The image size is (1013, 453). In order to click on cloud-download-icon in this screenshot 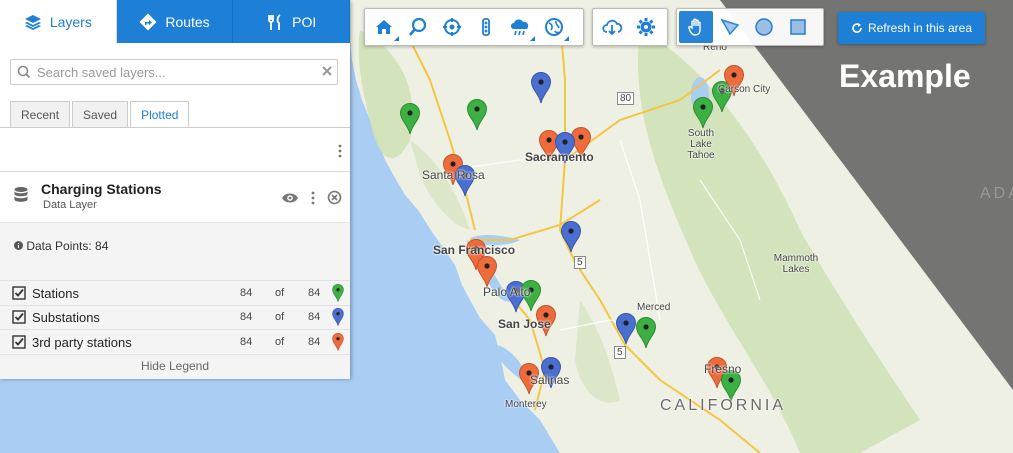, I will do `click(612, 27)`.